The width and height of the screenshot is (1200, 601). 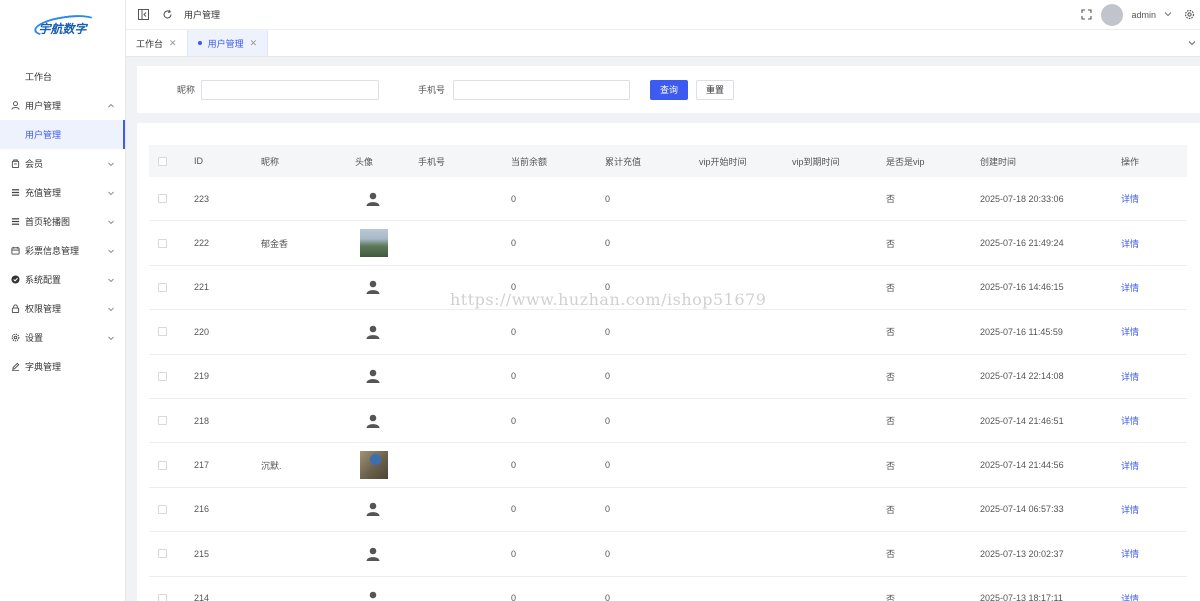 I want to click on refresh-button, so click(x=167, y=15).